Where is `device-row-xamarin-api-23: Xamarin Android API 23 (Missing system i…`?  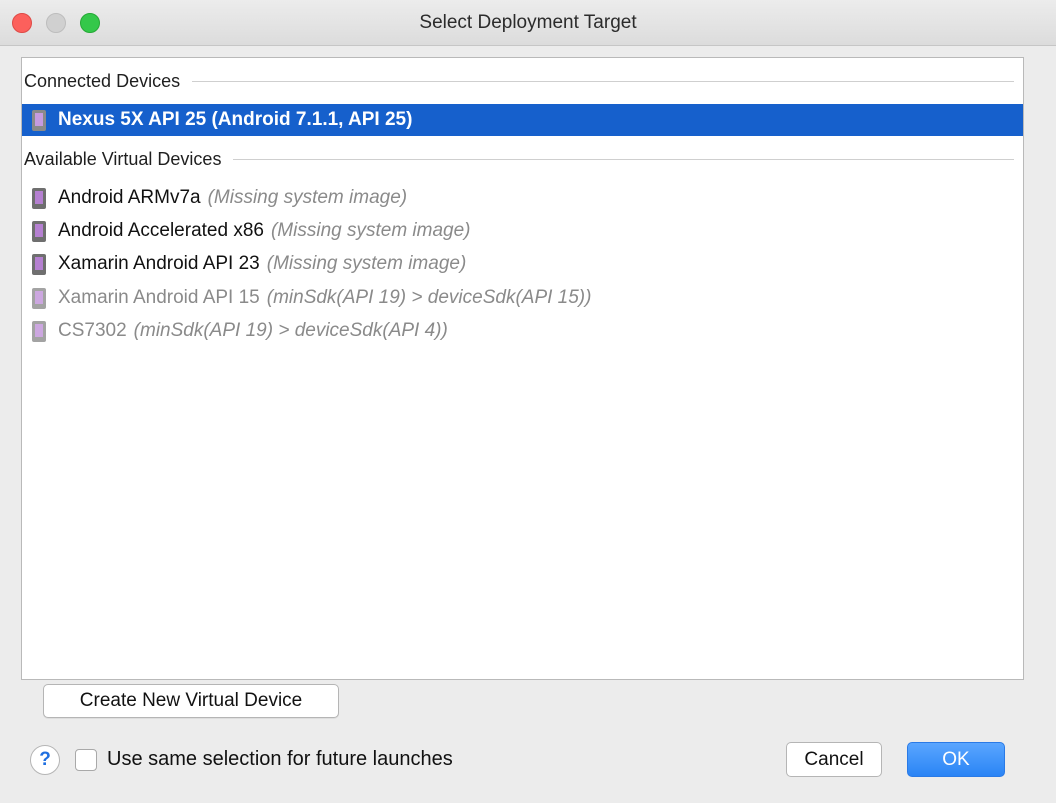
device-row-xamarin-api-23: Xamarin Android API 23 (Missing system i… is located at coordinates (522, 264).